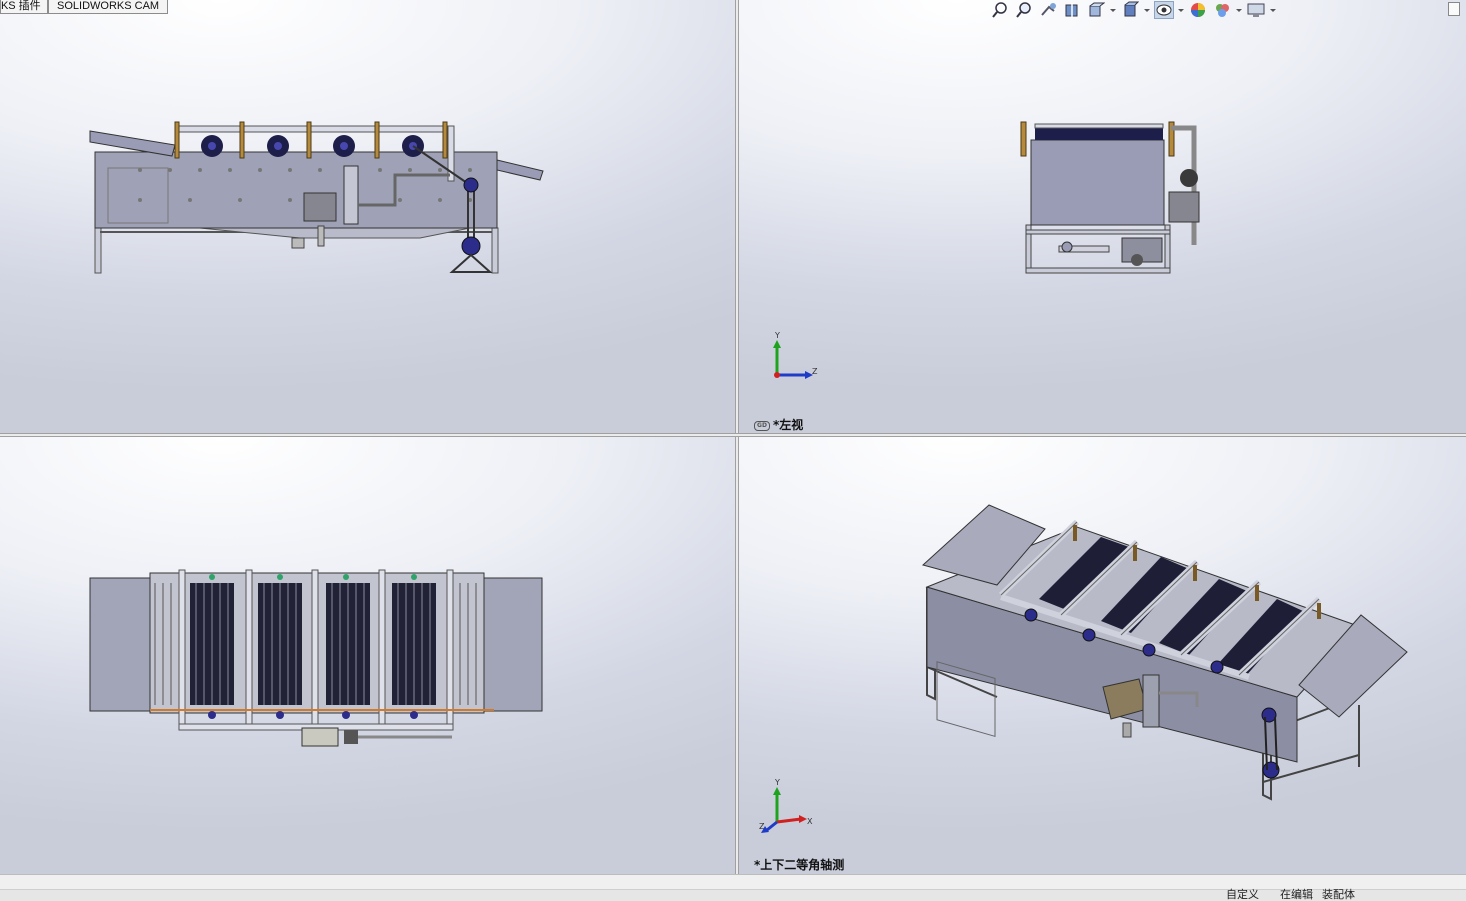  I want to click on view-name-label-left: GD *左视, so click(778, 424).